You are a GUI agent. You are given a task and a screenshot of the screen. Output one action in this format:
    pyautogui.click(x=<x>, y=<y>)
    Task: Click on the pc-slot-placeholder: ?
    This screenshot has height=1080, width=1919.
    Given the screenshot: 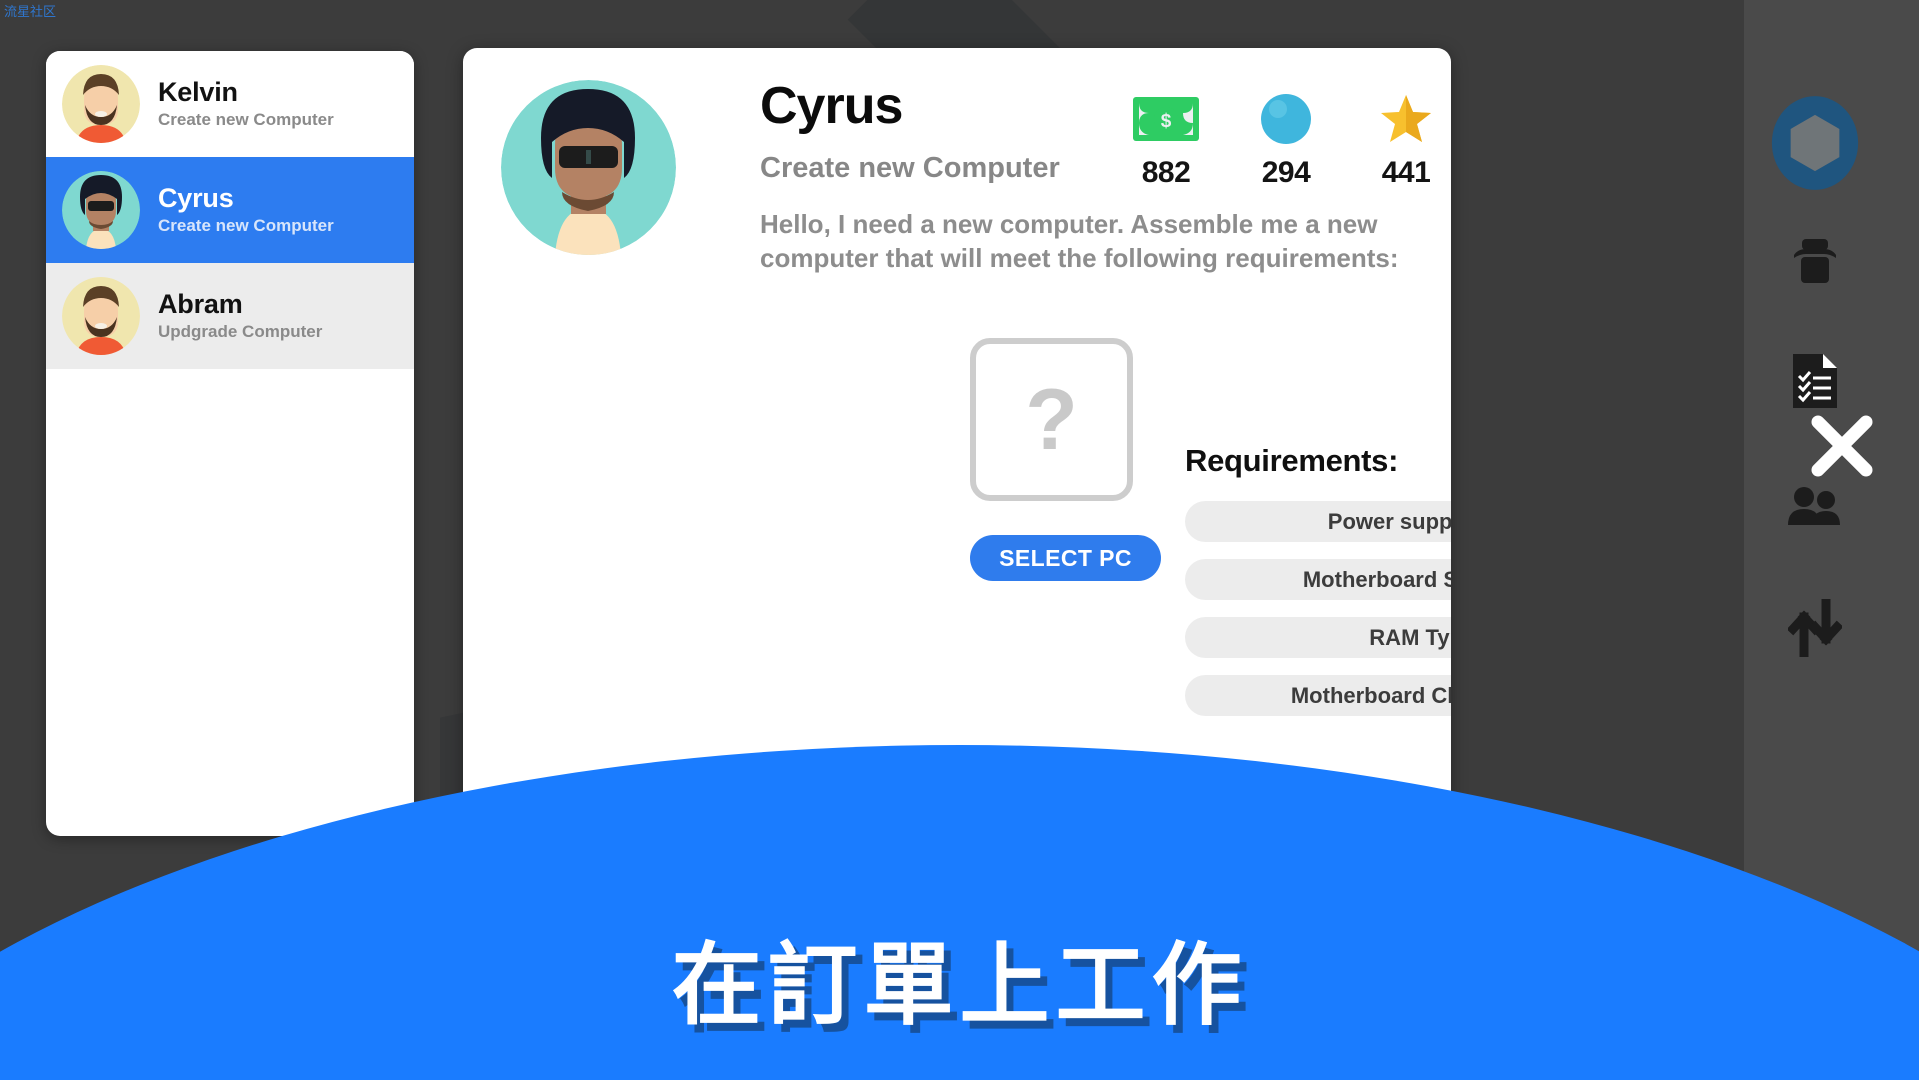 What is the action you would take?
    pyautogui.click(x=1051, y=419)
    